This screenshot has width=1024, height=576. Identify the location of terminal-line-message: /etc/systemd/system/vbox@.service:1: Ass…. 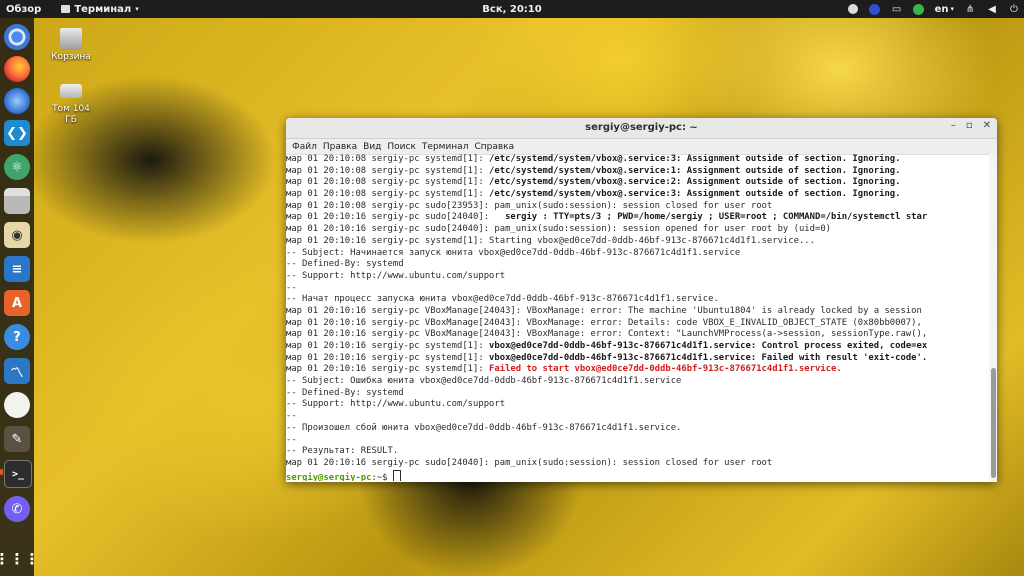
(695, 170).